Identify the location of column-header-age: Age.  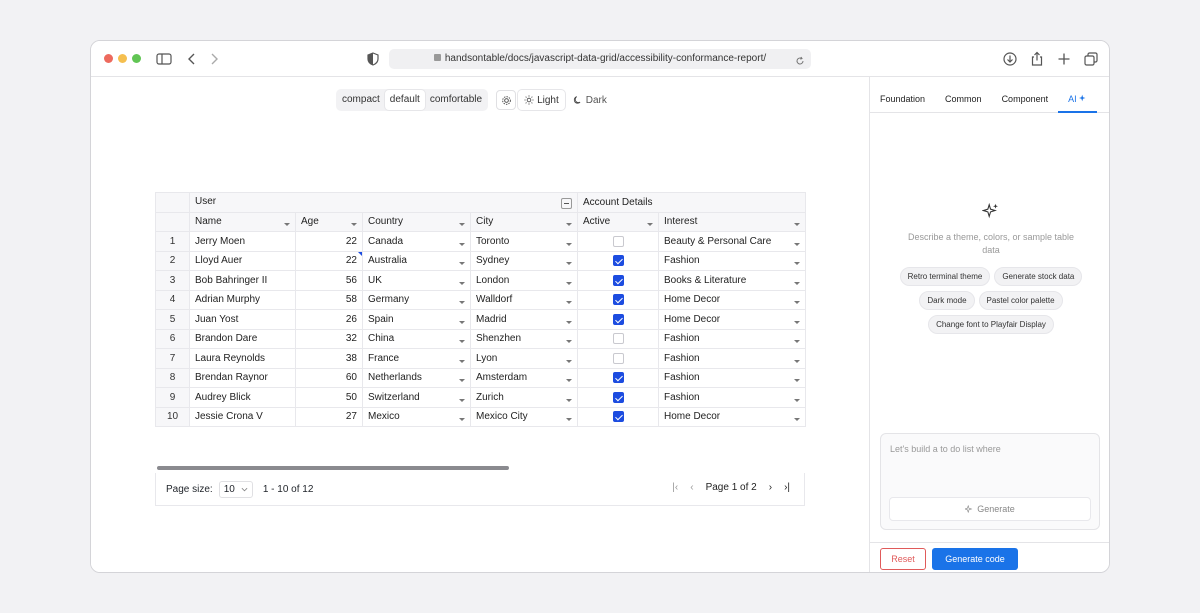
(329, 221).